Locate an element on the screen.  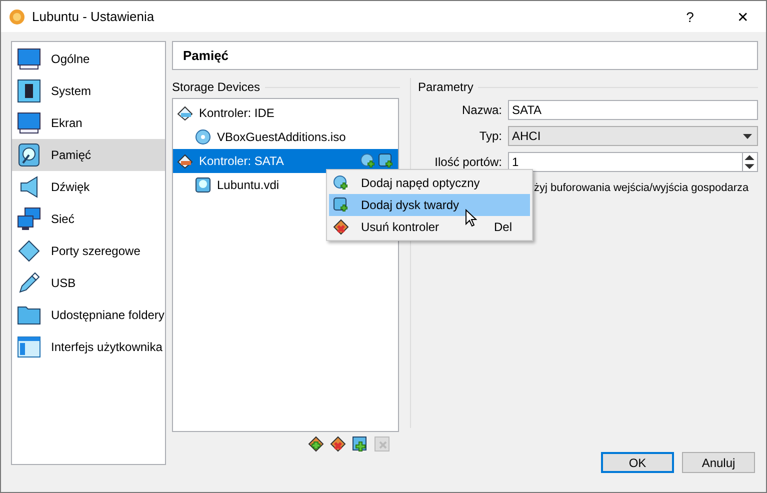
dropdown-arrow-icon is located at coordinates (747, 136).